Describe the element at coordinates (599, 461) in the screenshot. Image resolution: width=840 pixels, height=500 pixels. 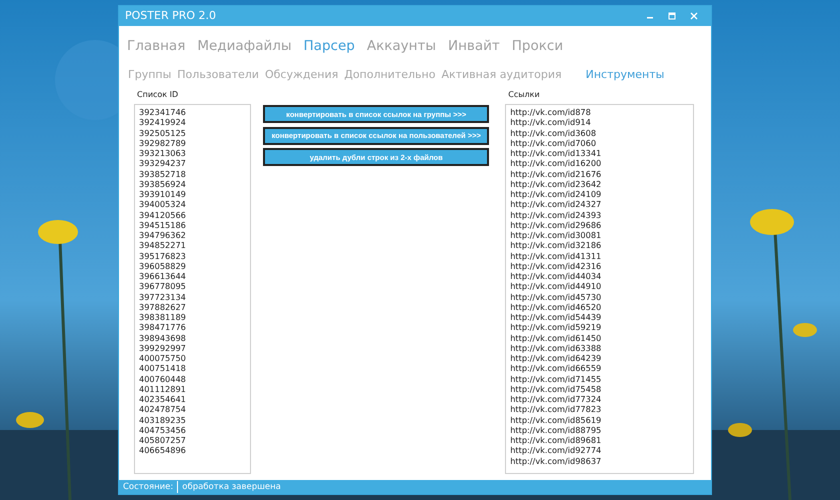
I see `list-item: http://vk.com/id98637` at that location.